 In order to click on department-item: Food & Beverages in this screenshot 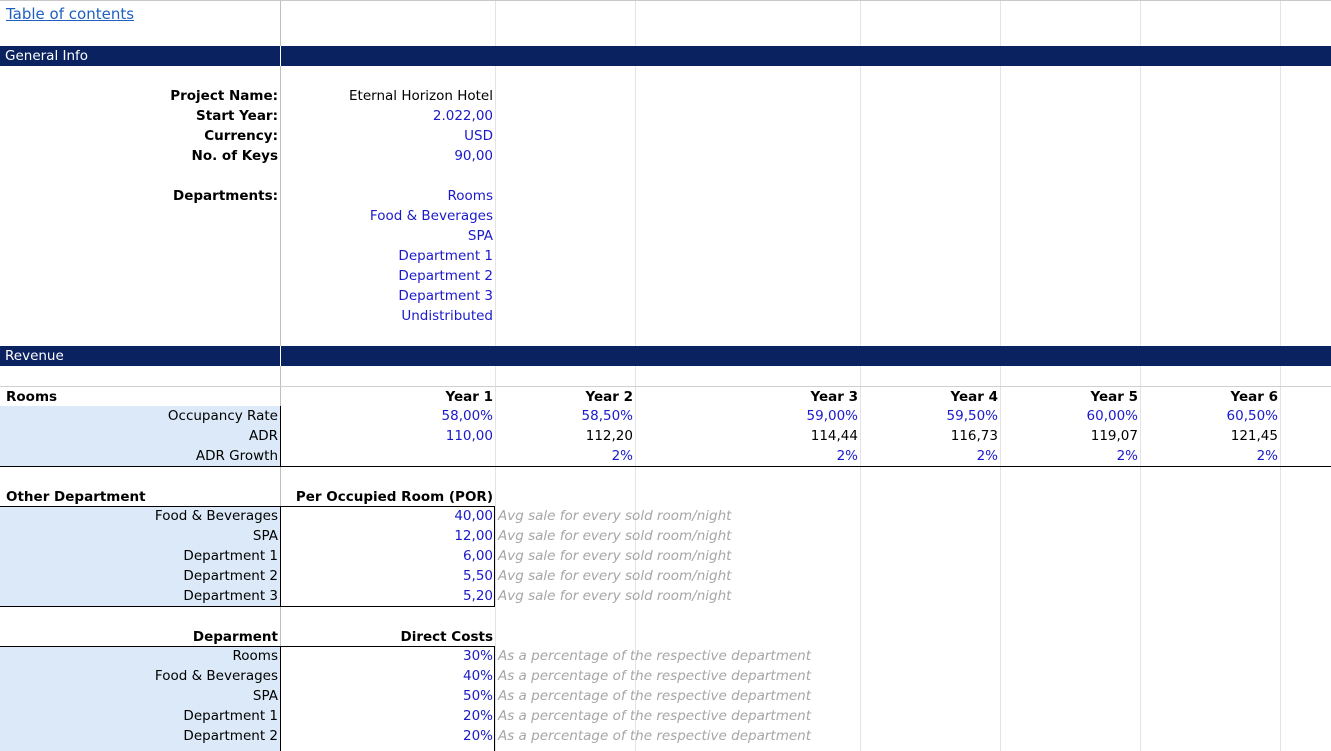, I will do `click(396, 216)`.